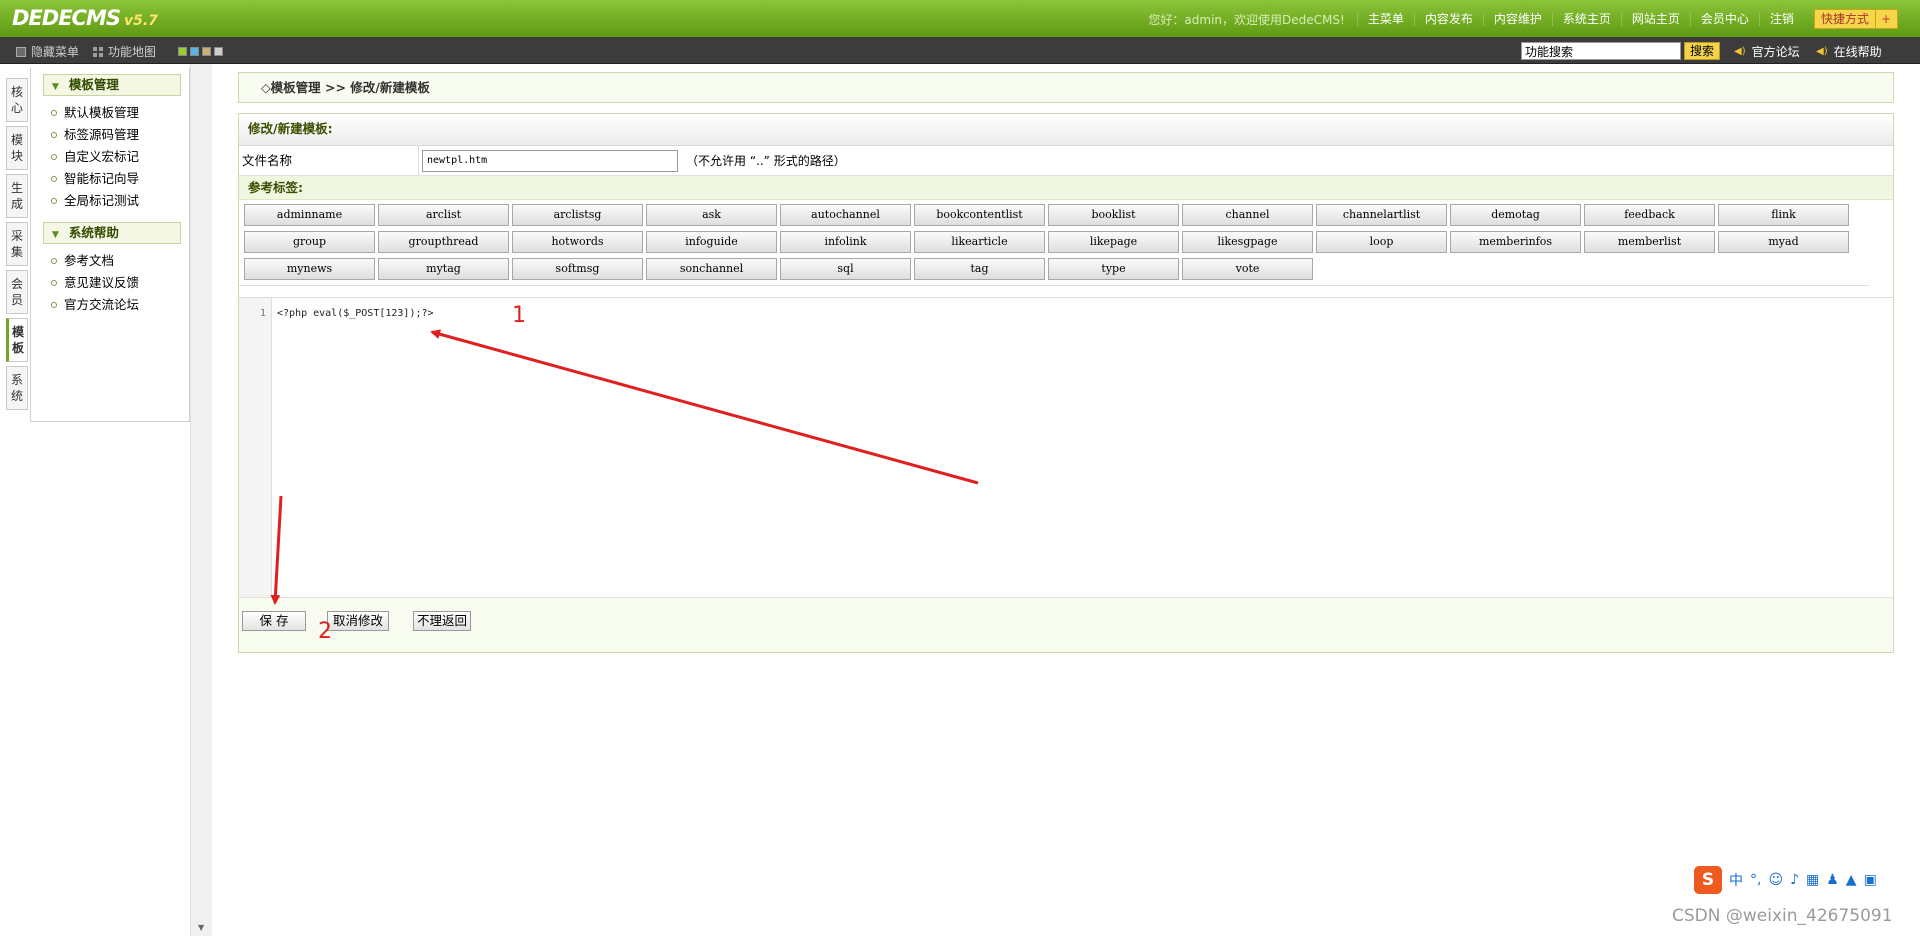 Image resolution: width=1920 pixels, height=936 pixels. I want to click on tag-button-softmsg: softmsg, so click(577, 269).